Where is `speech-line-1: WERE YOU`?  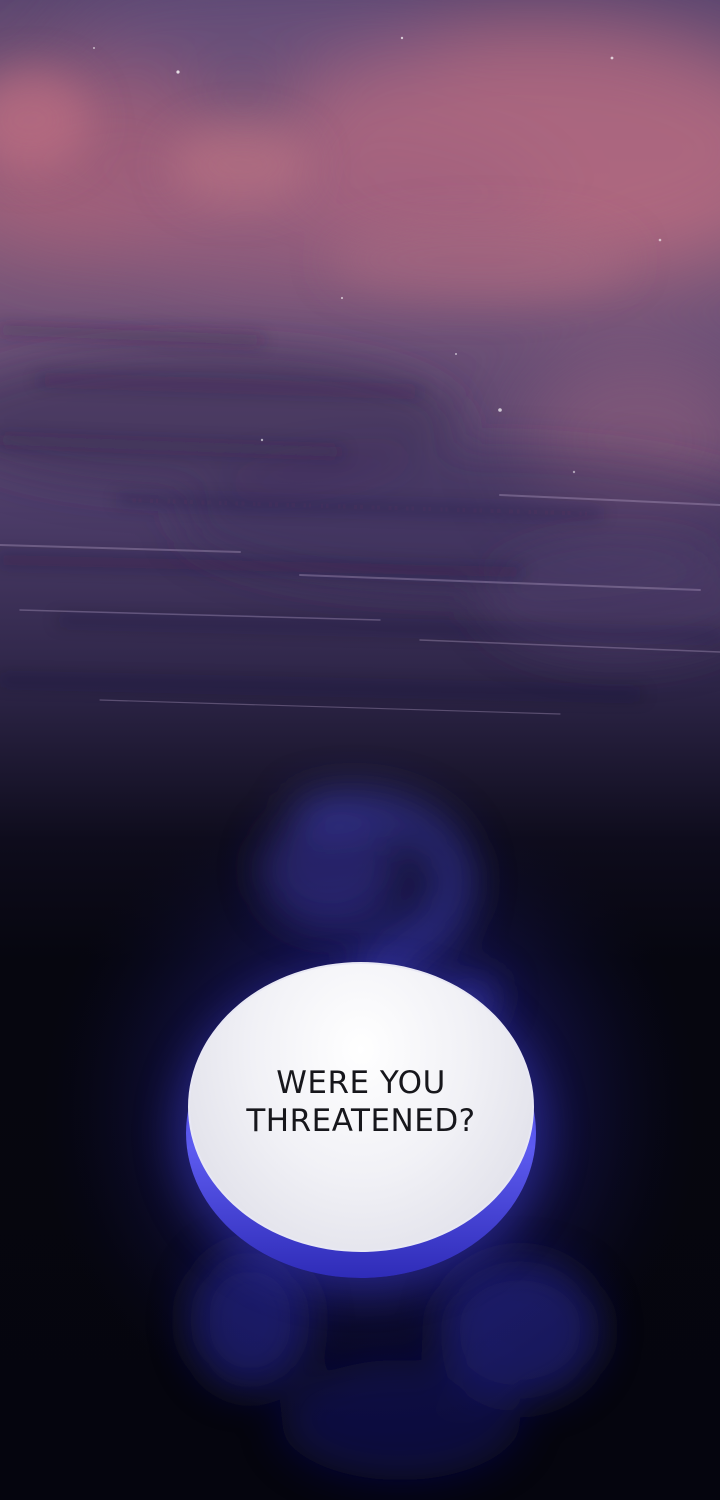
speech-line-1: WERE YOU is located at coordinates (361, 1083).